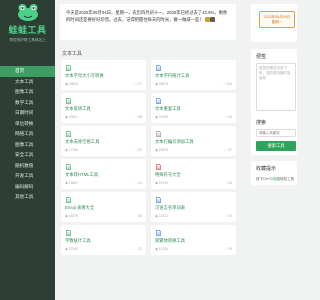 Image resolution: width=320 pixels, height=300 pixels. I want to click on like-count-value: 57, so click(140, 150).